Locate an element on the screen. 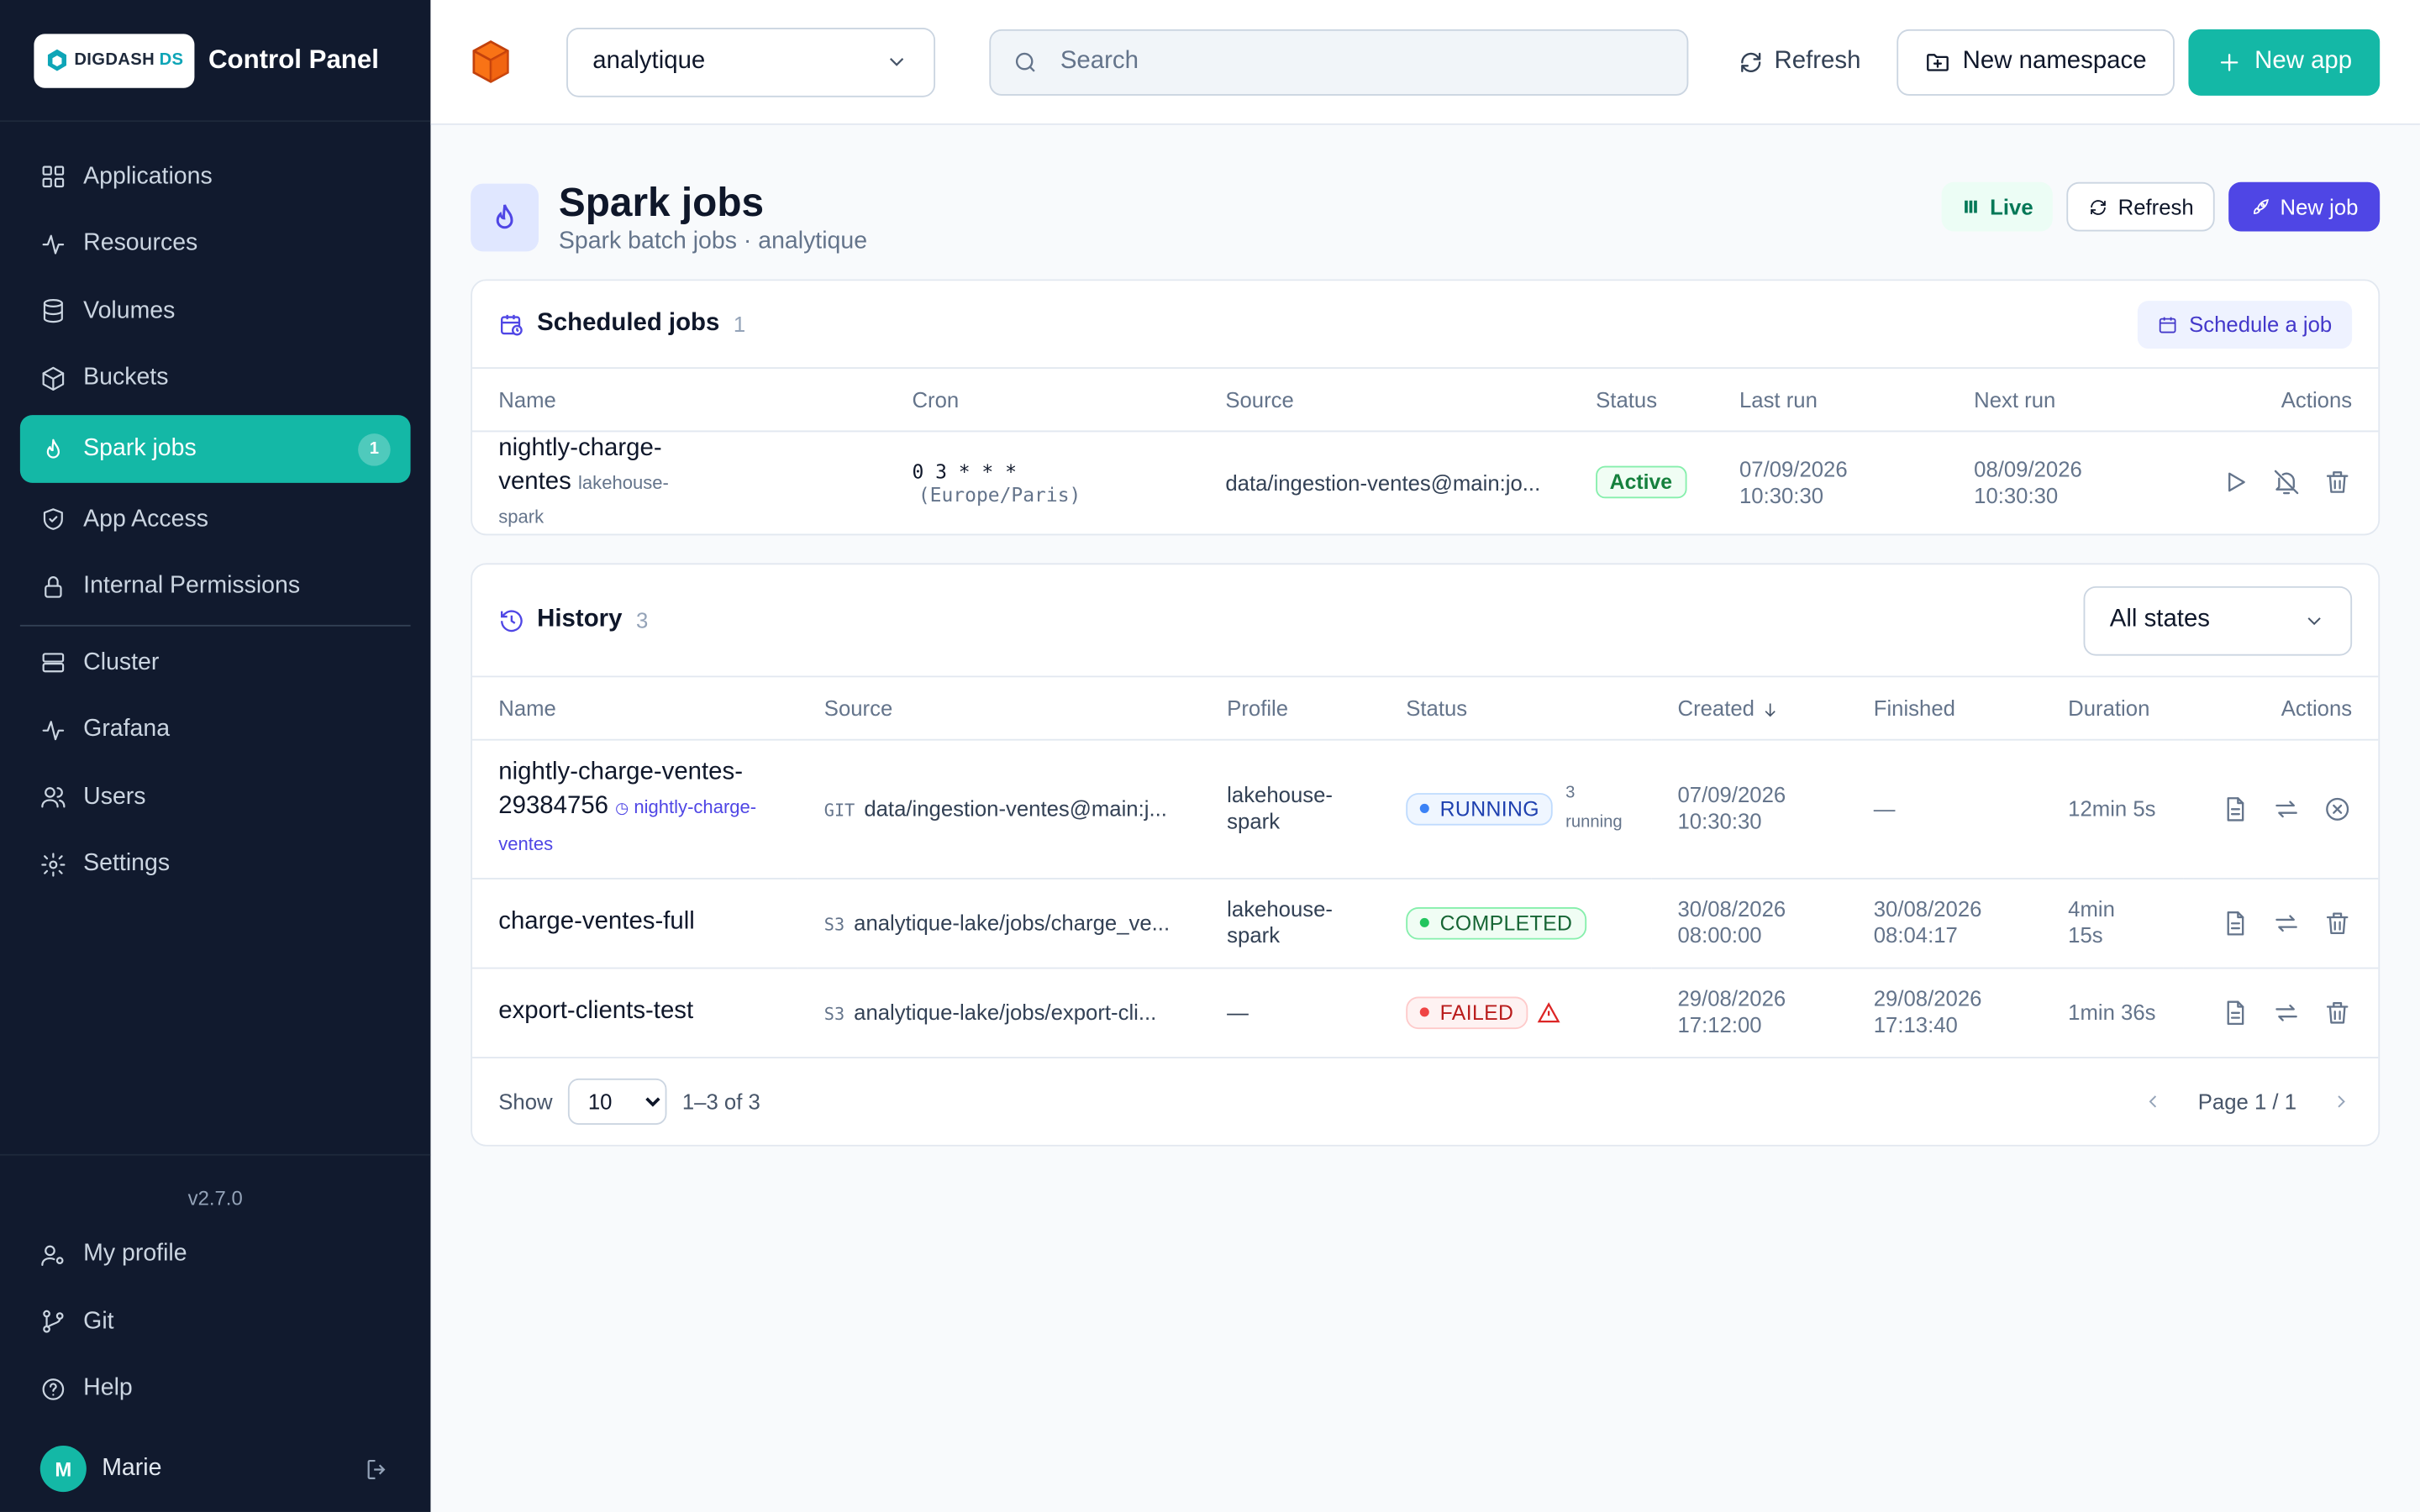 This screenshot has width=2420, height=1512. warning-triangle-icon is located at coordinates (1548, 1013).